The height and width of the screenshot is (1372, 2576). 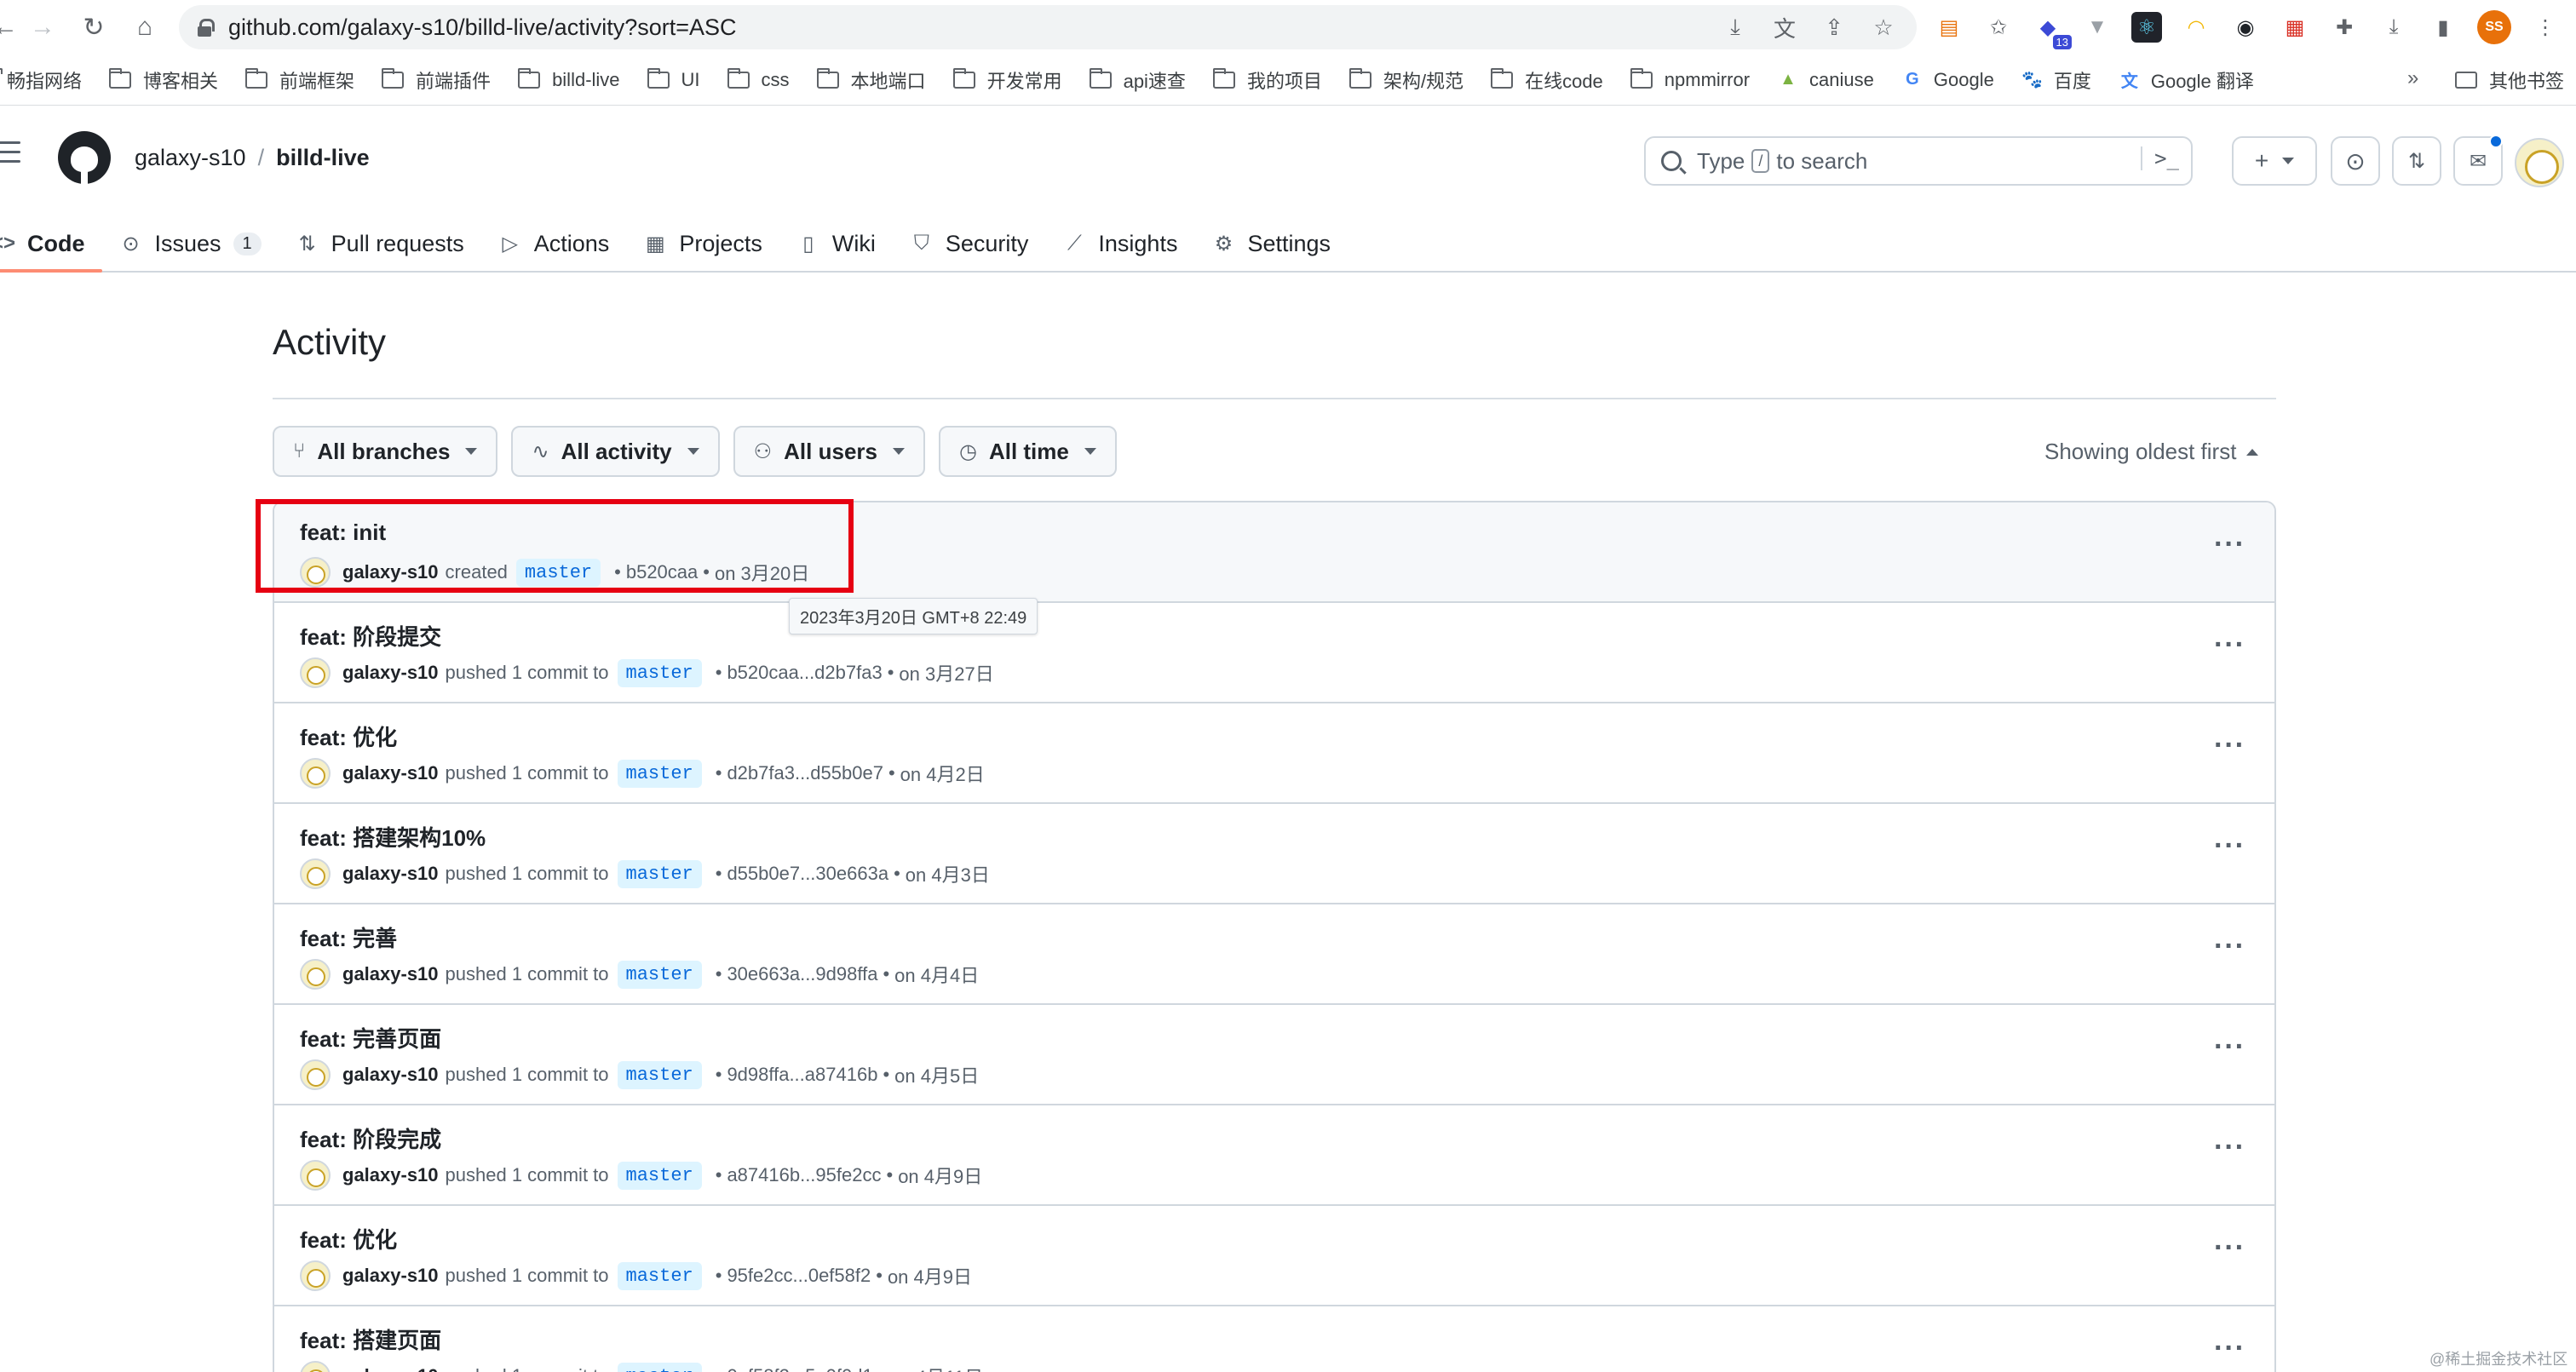 I want to click on commit-range-link: d2b7fa3...d55b0e7, so click(x=805, y=773).